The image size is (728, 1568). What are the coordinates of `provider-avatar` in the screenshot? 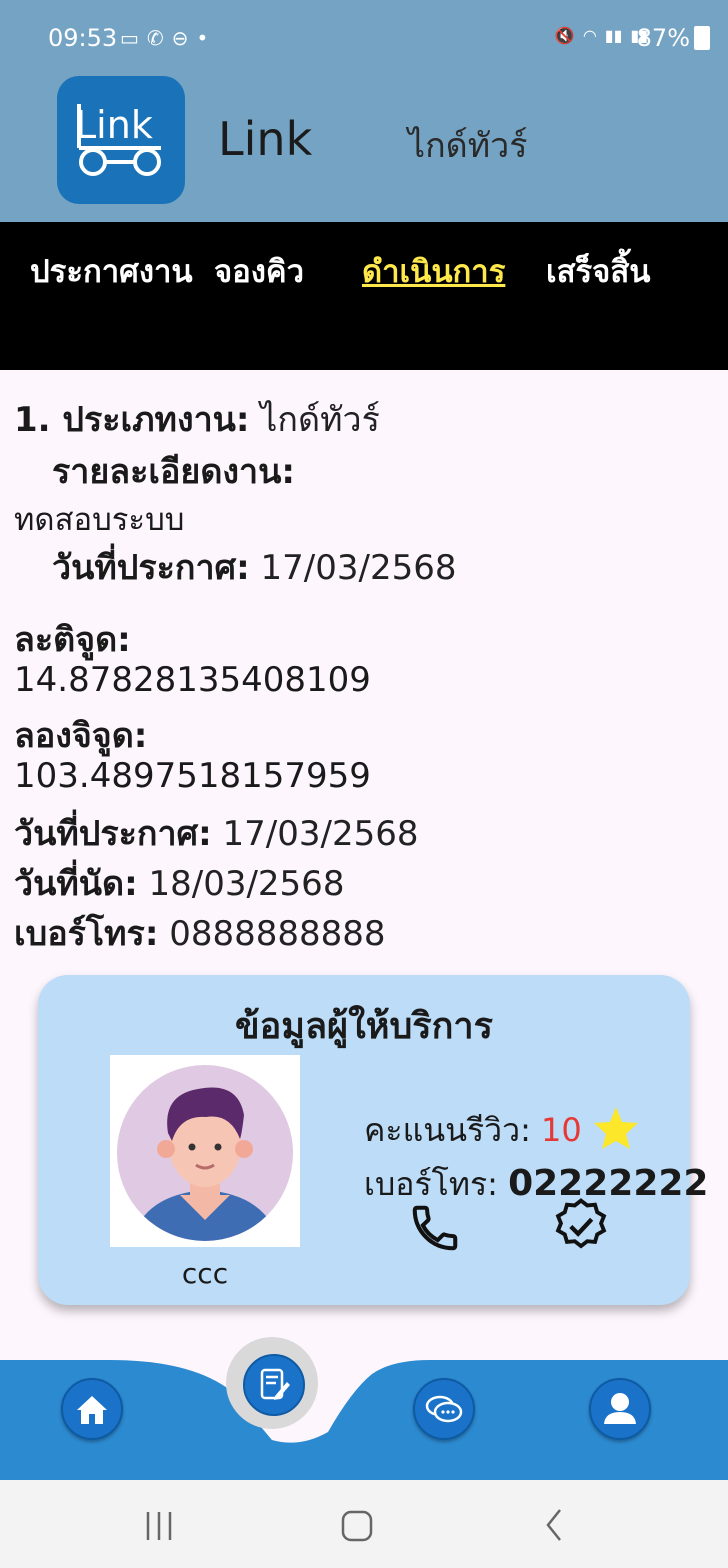 It's located at (205, 1151).